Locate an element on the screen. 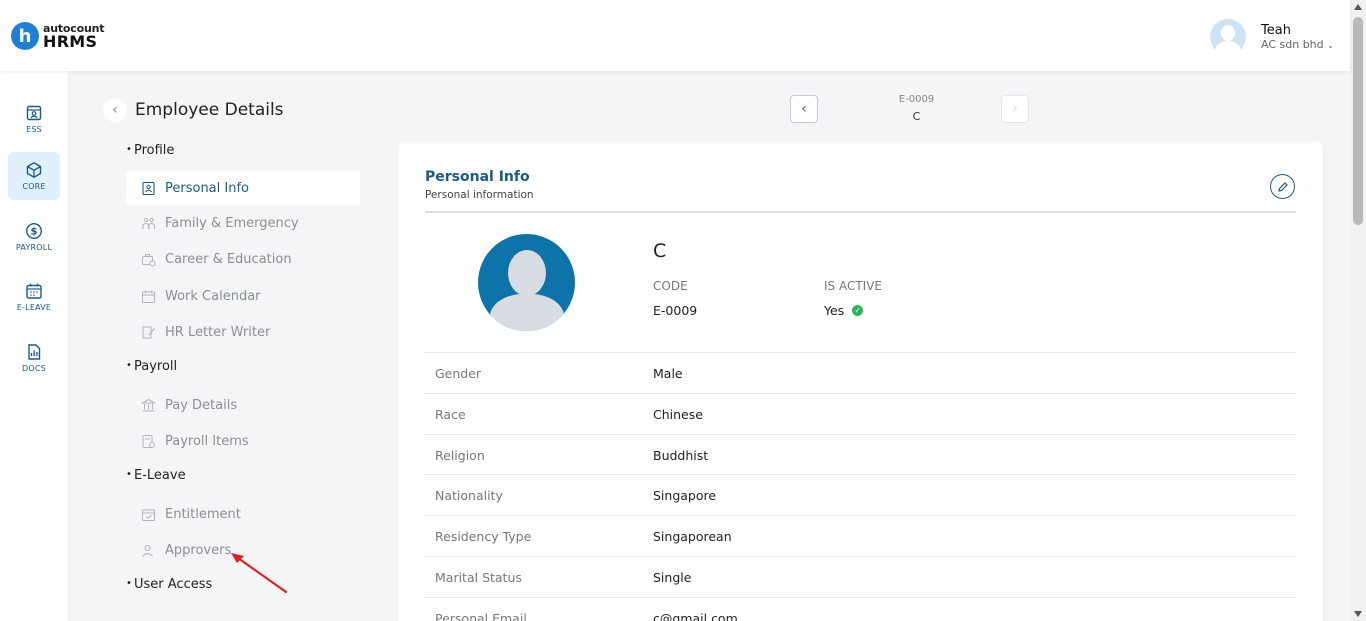 The image size is (1366, 621). nav-family-emergency: Family & Emergency is located at coordinates (243, 223).